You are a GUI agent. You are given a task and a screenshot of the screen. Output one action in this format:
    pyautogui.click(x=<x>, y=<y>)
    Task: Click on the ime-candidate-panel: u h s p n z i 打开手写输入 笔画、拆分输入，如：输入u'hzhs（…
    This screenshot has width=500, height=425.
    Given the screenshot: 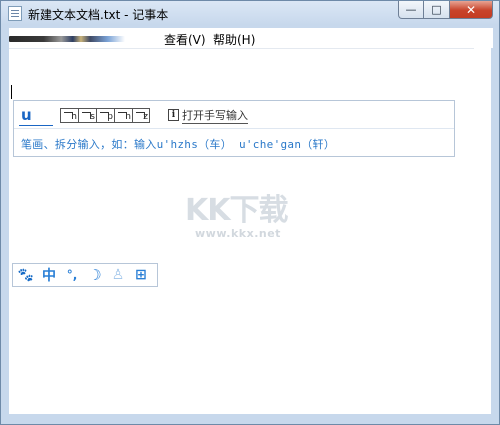 What is the action you would take?
    pyautogui.click(x=234, y=128)
    